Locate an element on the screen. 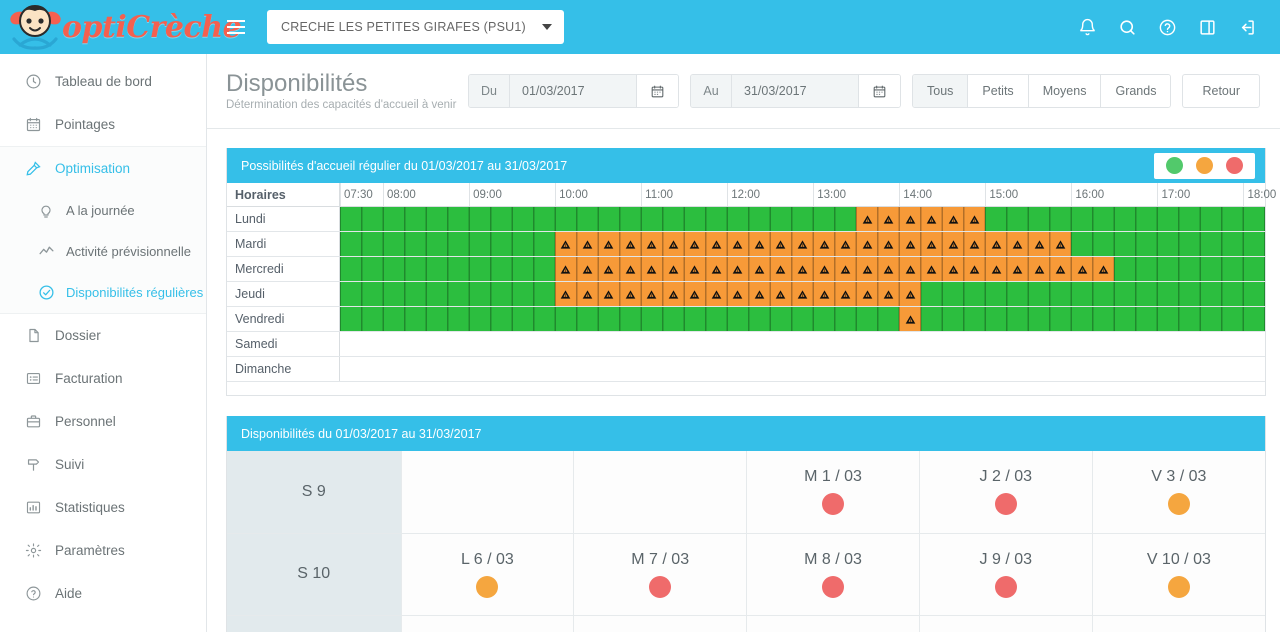  date-to-value: 31/03/2017 is located at coordinates (795, 91).